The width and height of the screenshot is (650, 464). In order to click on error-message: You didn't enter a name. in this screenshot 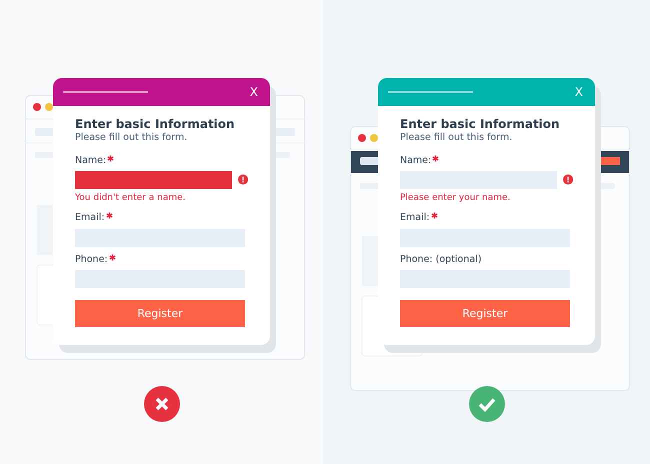, I will do `click(130, 198)`.